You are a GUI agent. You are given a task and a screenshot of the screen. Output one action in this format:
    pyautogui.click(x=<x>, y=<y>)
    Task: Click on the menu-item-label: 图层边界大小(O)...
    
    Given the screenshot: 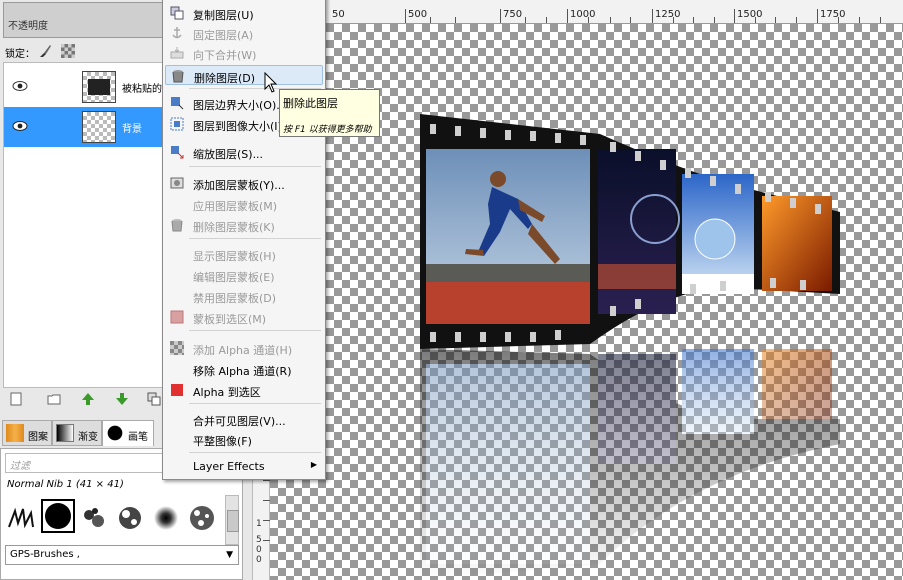 What is the action you would take?
    pyautogui.click(x=240, y=105)
    